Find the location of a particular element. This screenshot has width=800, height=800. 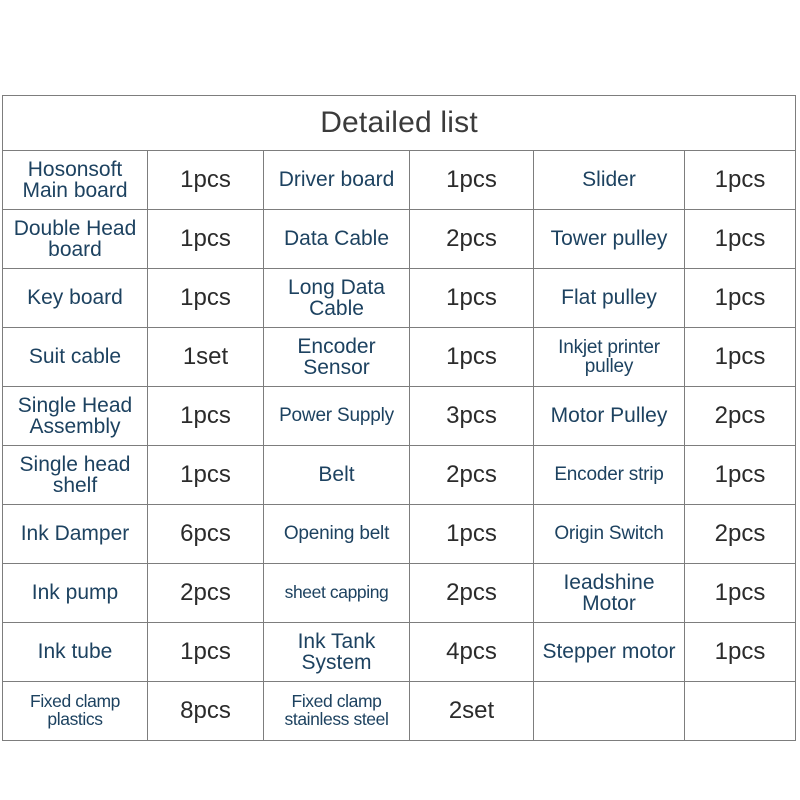

item-name: sheet capping is located at coordinates (336, 593).